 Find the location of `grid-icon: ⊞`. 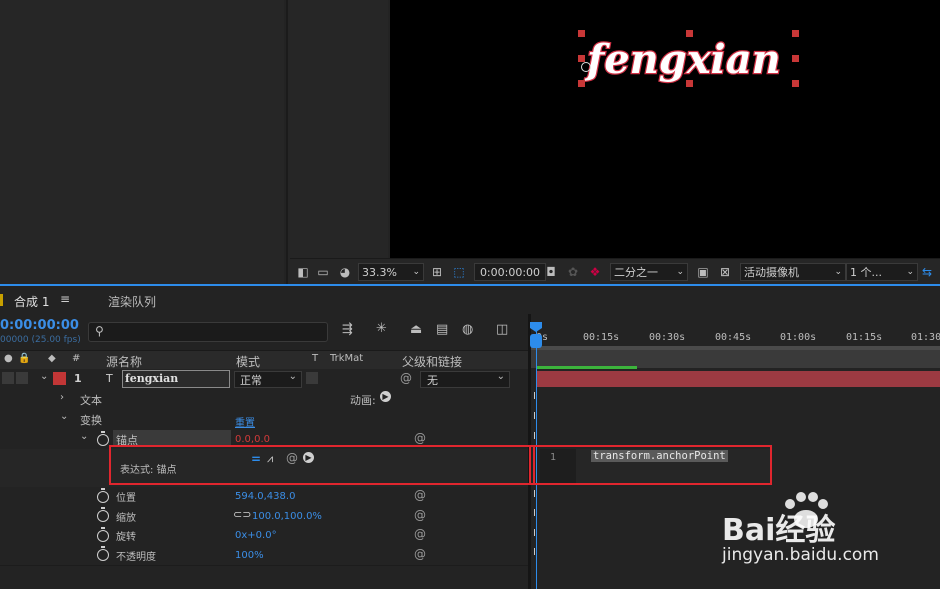

grid-icon: ⊞ is located at coordinates (437, 272).